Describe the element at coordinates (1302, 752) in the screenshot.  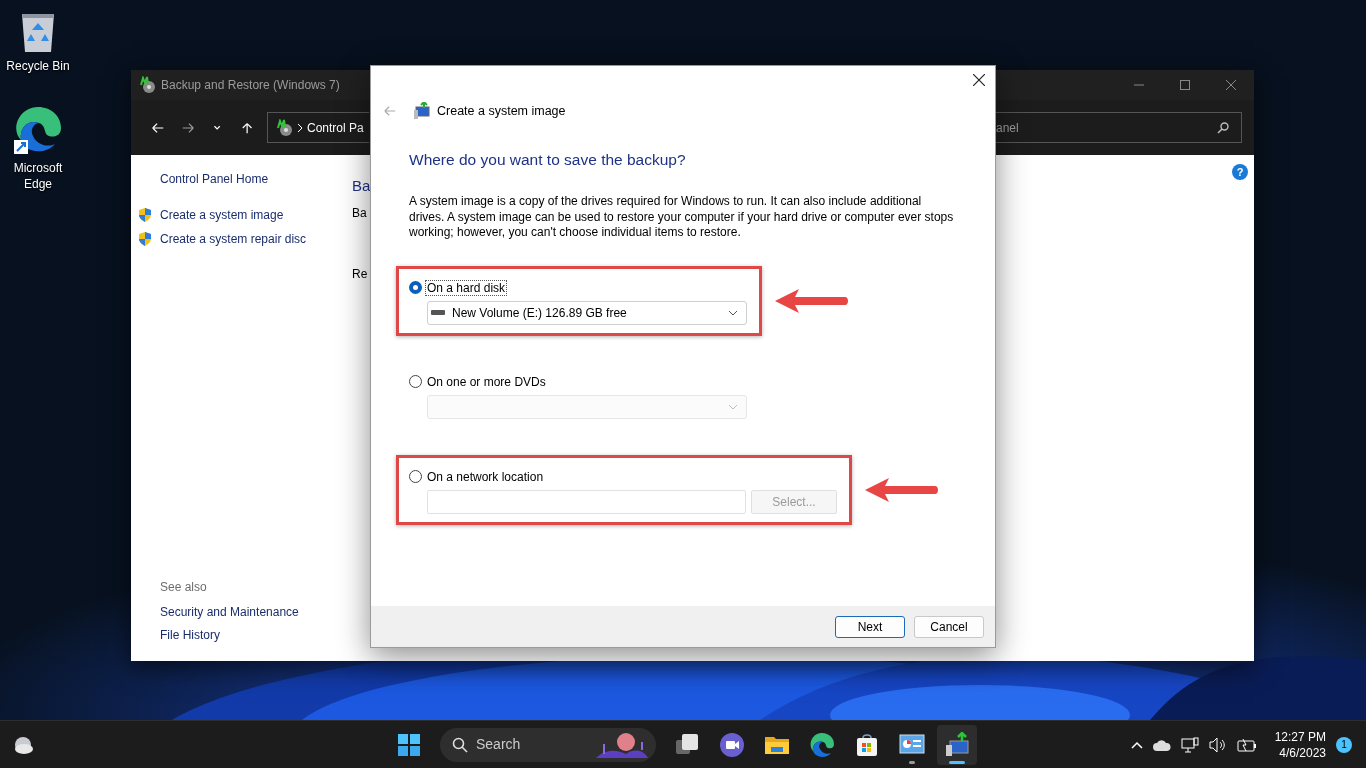
I see `clock-date: 4/6/2023` at that location.